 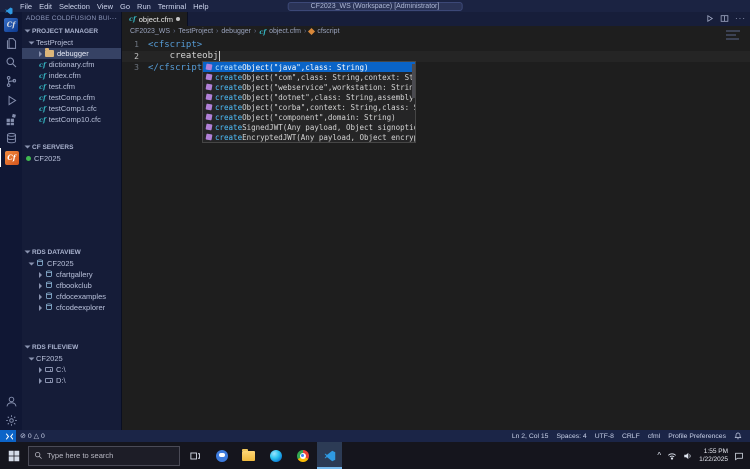 What do you see at coordinates (71, 296) in the screenshot?
I see `tree-item-datasource: cfdocexamples` at bounding box center [71, 296].